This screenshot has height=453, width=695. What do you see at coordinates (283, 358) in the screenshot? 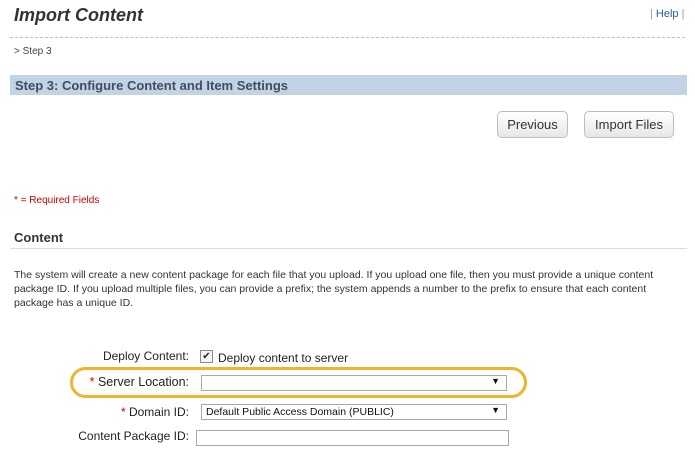
I see `deploy-content-checkbox-label: Deploy content to server` at bounding box center [283, 358].